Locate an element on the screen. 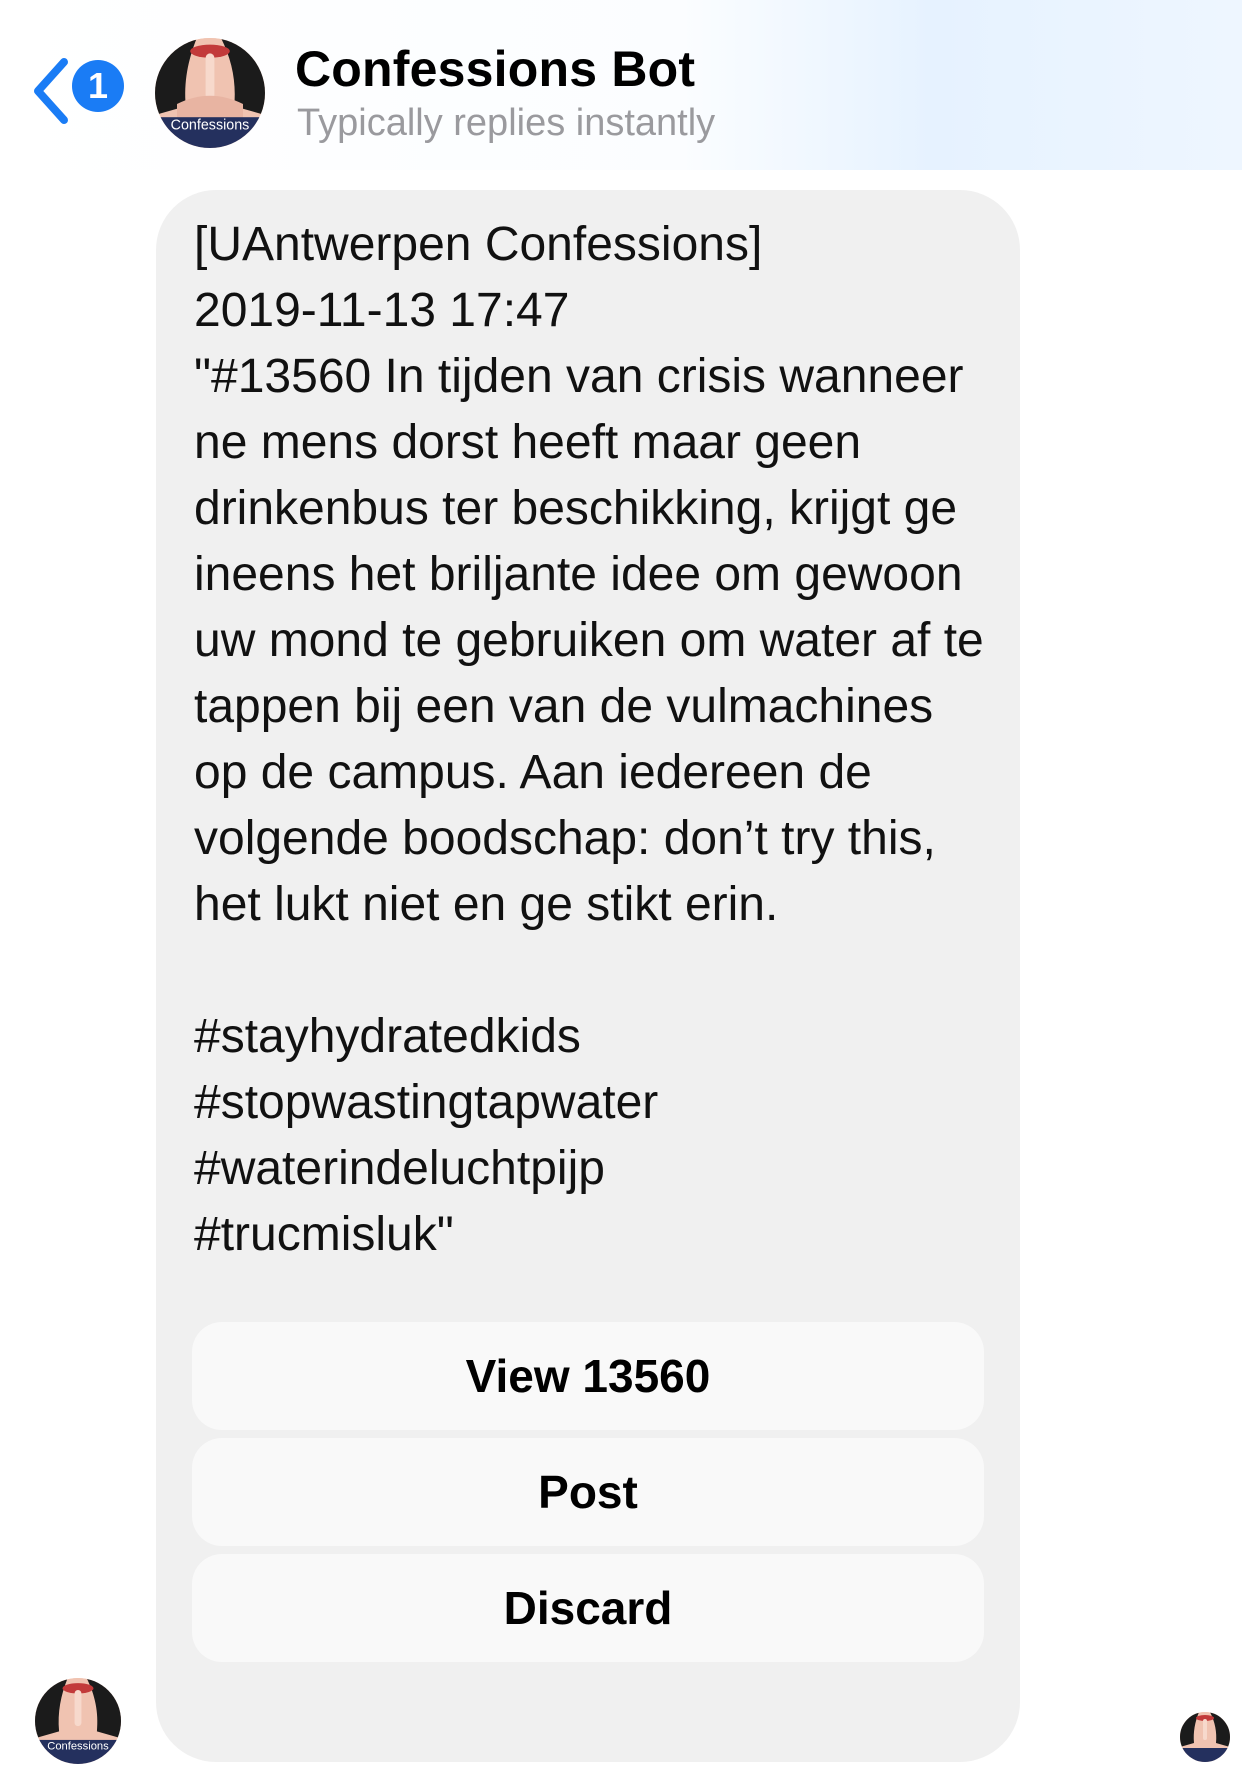 The image size is (1242, 1792). view-post-button: View 13560 is located at coordinates (588, 1376).